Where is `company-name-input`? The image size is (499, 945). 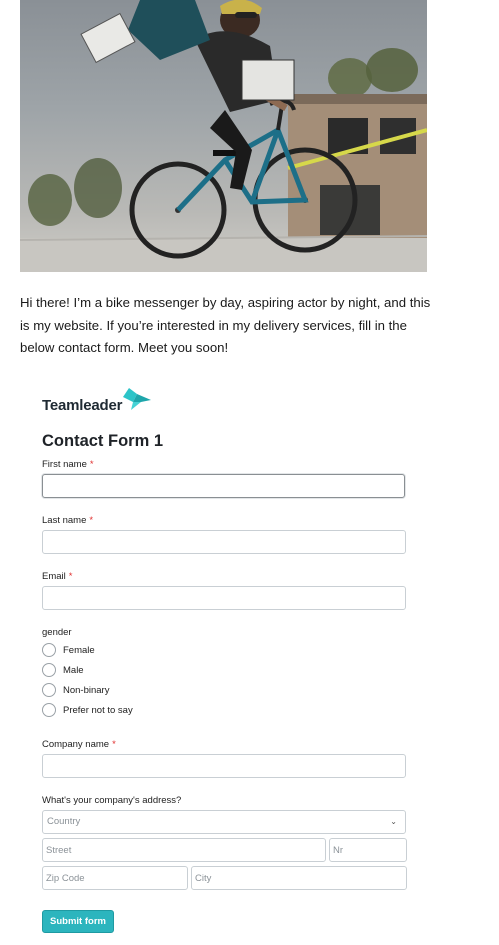 company-name-input is located at coordinates (224, 766).